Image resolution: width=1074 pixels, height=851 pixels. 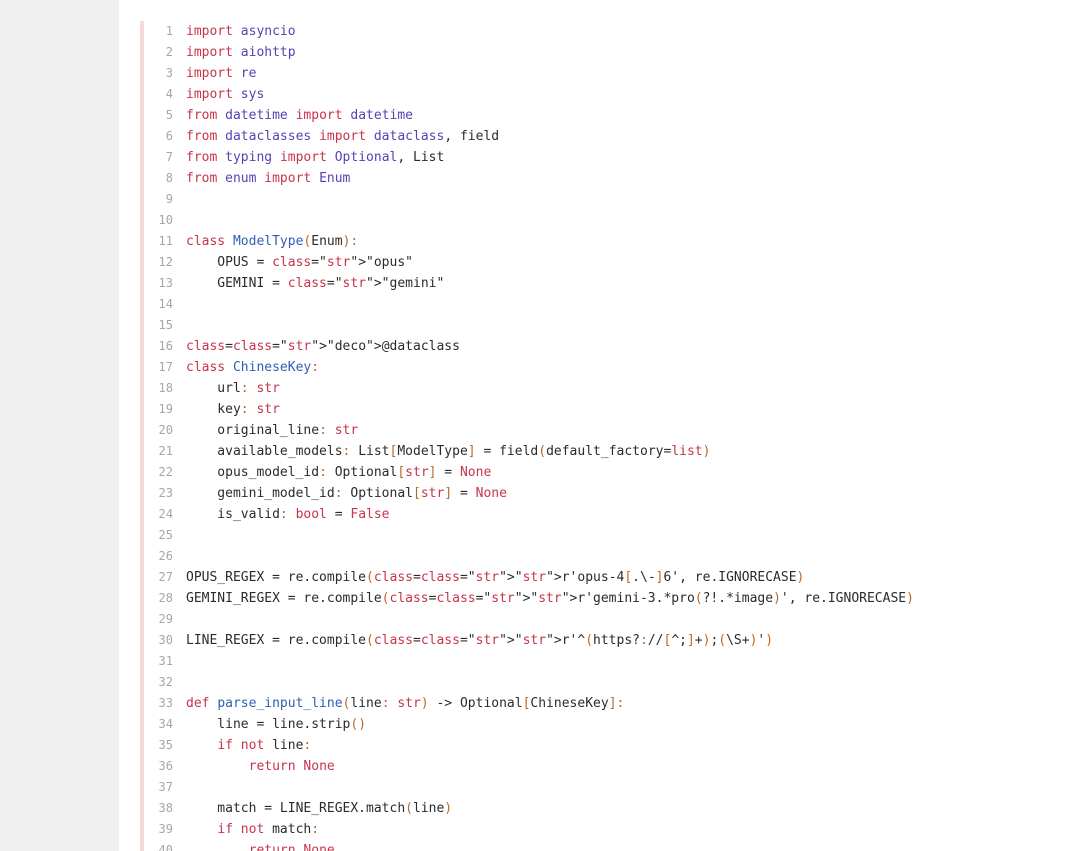 What do you see at coordinates (609, 724) in the screenshot?
I see `code-line: 34 line = line.strip()` at bounding box center [609, 724].